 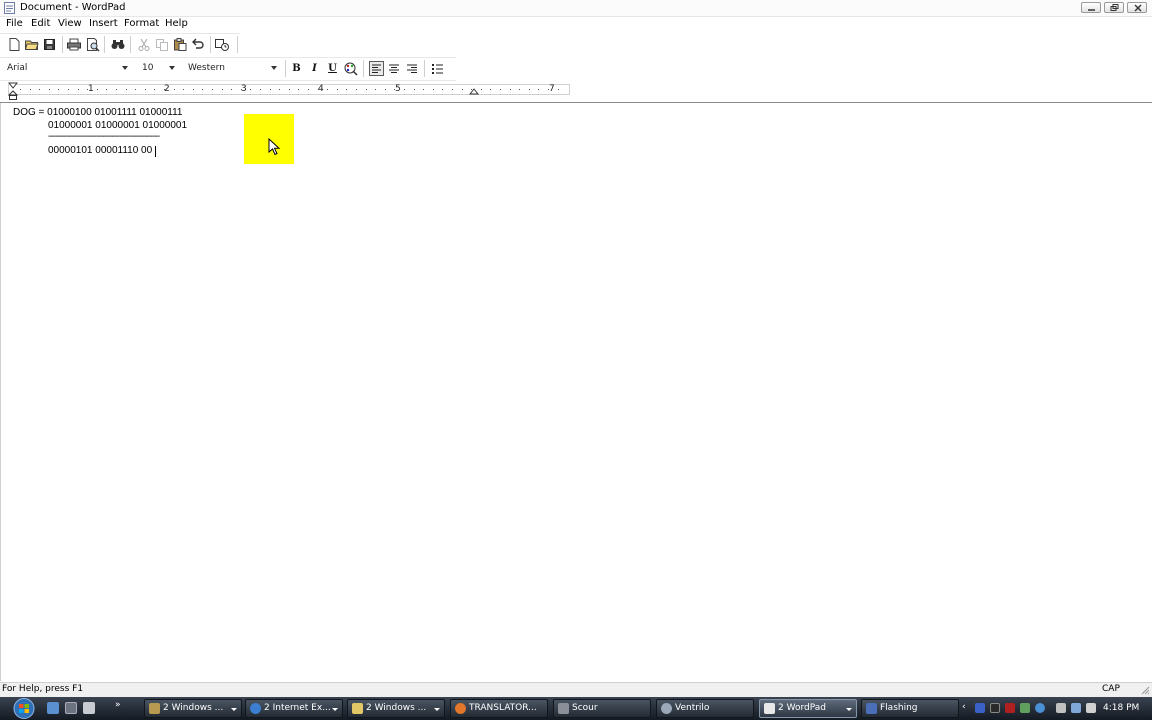 What do you see at coordinates (1091, 708) in the screenshot?
I see `volume-icon` at bounding box center [1091, 708].